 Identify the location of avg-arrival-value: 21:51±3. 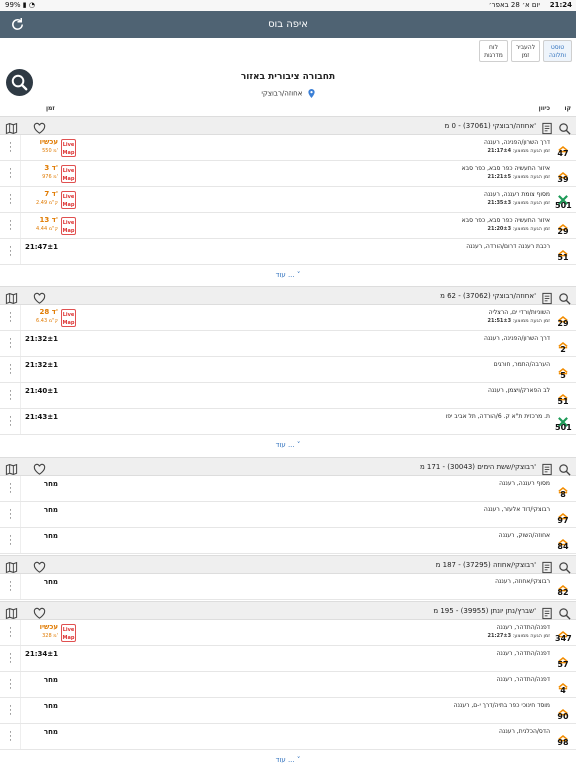
(499, 321).